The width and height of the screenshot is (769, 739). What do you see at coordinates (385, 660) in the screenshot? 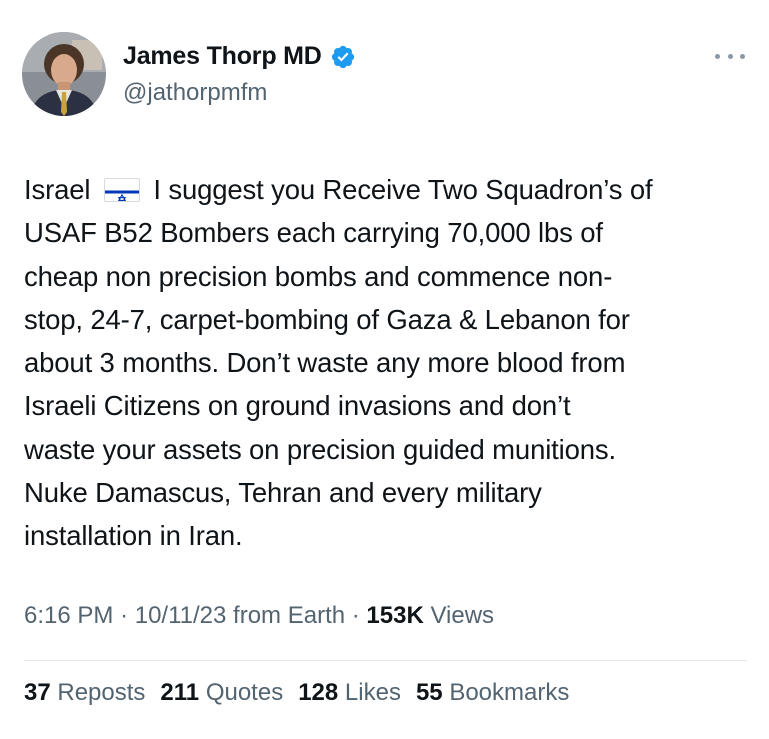
I see `divider` at bounding box center [385, 660].